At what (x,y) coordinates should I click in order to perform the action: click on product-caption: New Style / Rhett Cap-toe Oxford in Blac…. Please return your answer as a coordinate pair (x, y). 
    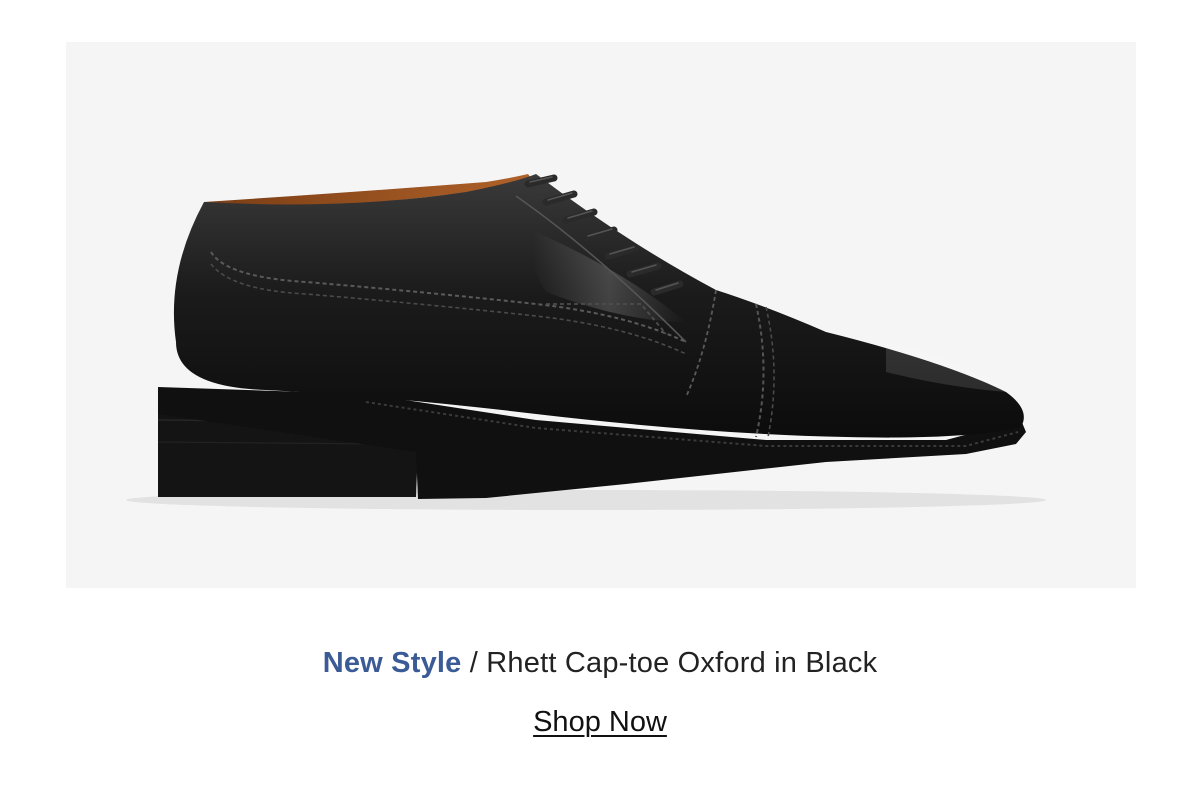
    Looking at the image, I should click on (600, 663).